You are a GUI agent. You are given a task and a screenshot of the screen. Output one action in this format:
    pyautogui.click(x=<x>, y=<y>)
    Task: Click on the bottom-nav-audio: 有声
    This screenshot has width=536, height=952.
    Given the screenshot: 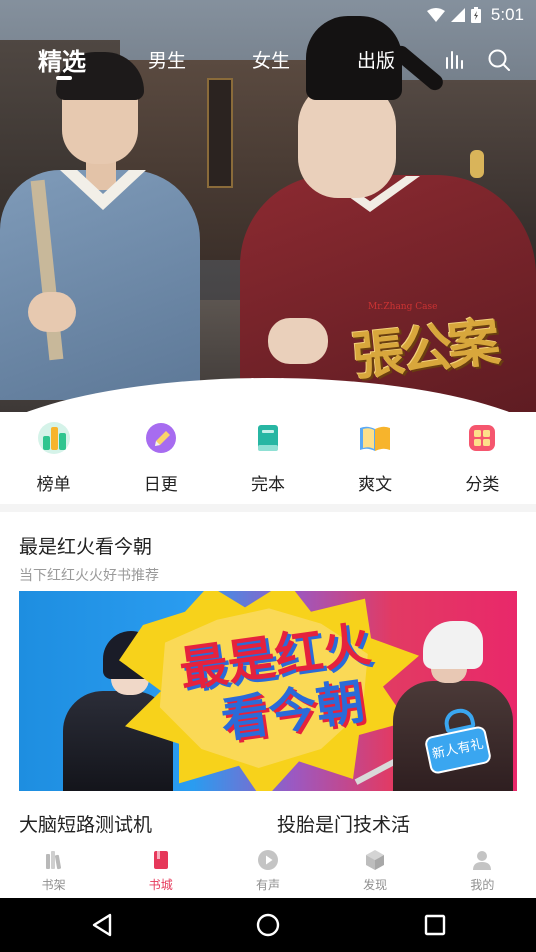 What is the action you would take?
    pyautogui.click(x=267, y=869)
    